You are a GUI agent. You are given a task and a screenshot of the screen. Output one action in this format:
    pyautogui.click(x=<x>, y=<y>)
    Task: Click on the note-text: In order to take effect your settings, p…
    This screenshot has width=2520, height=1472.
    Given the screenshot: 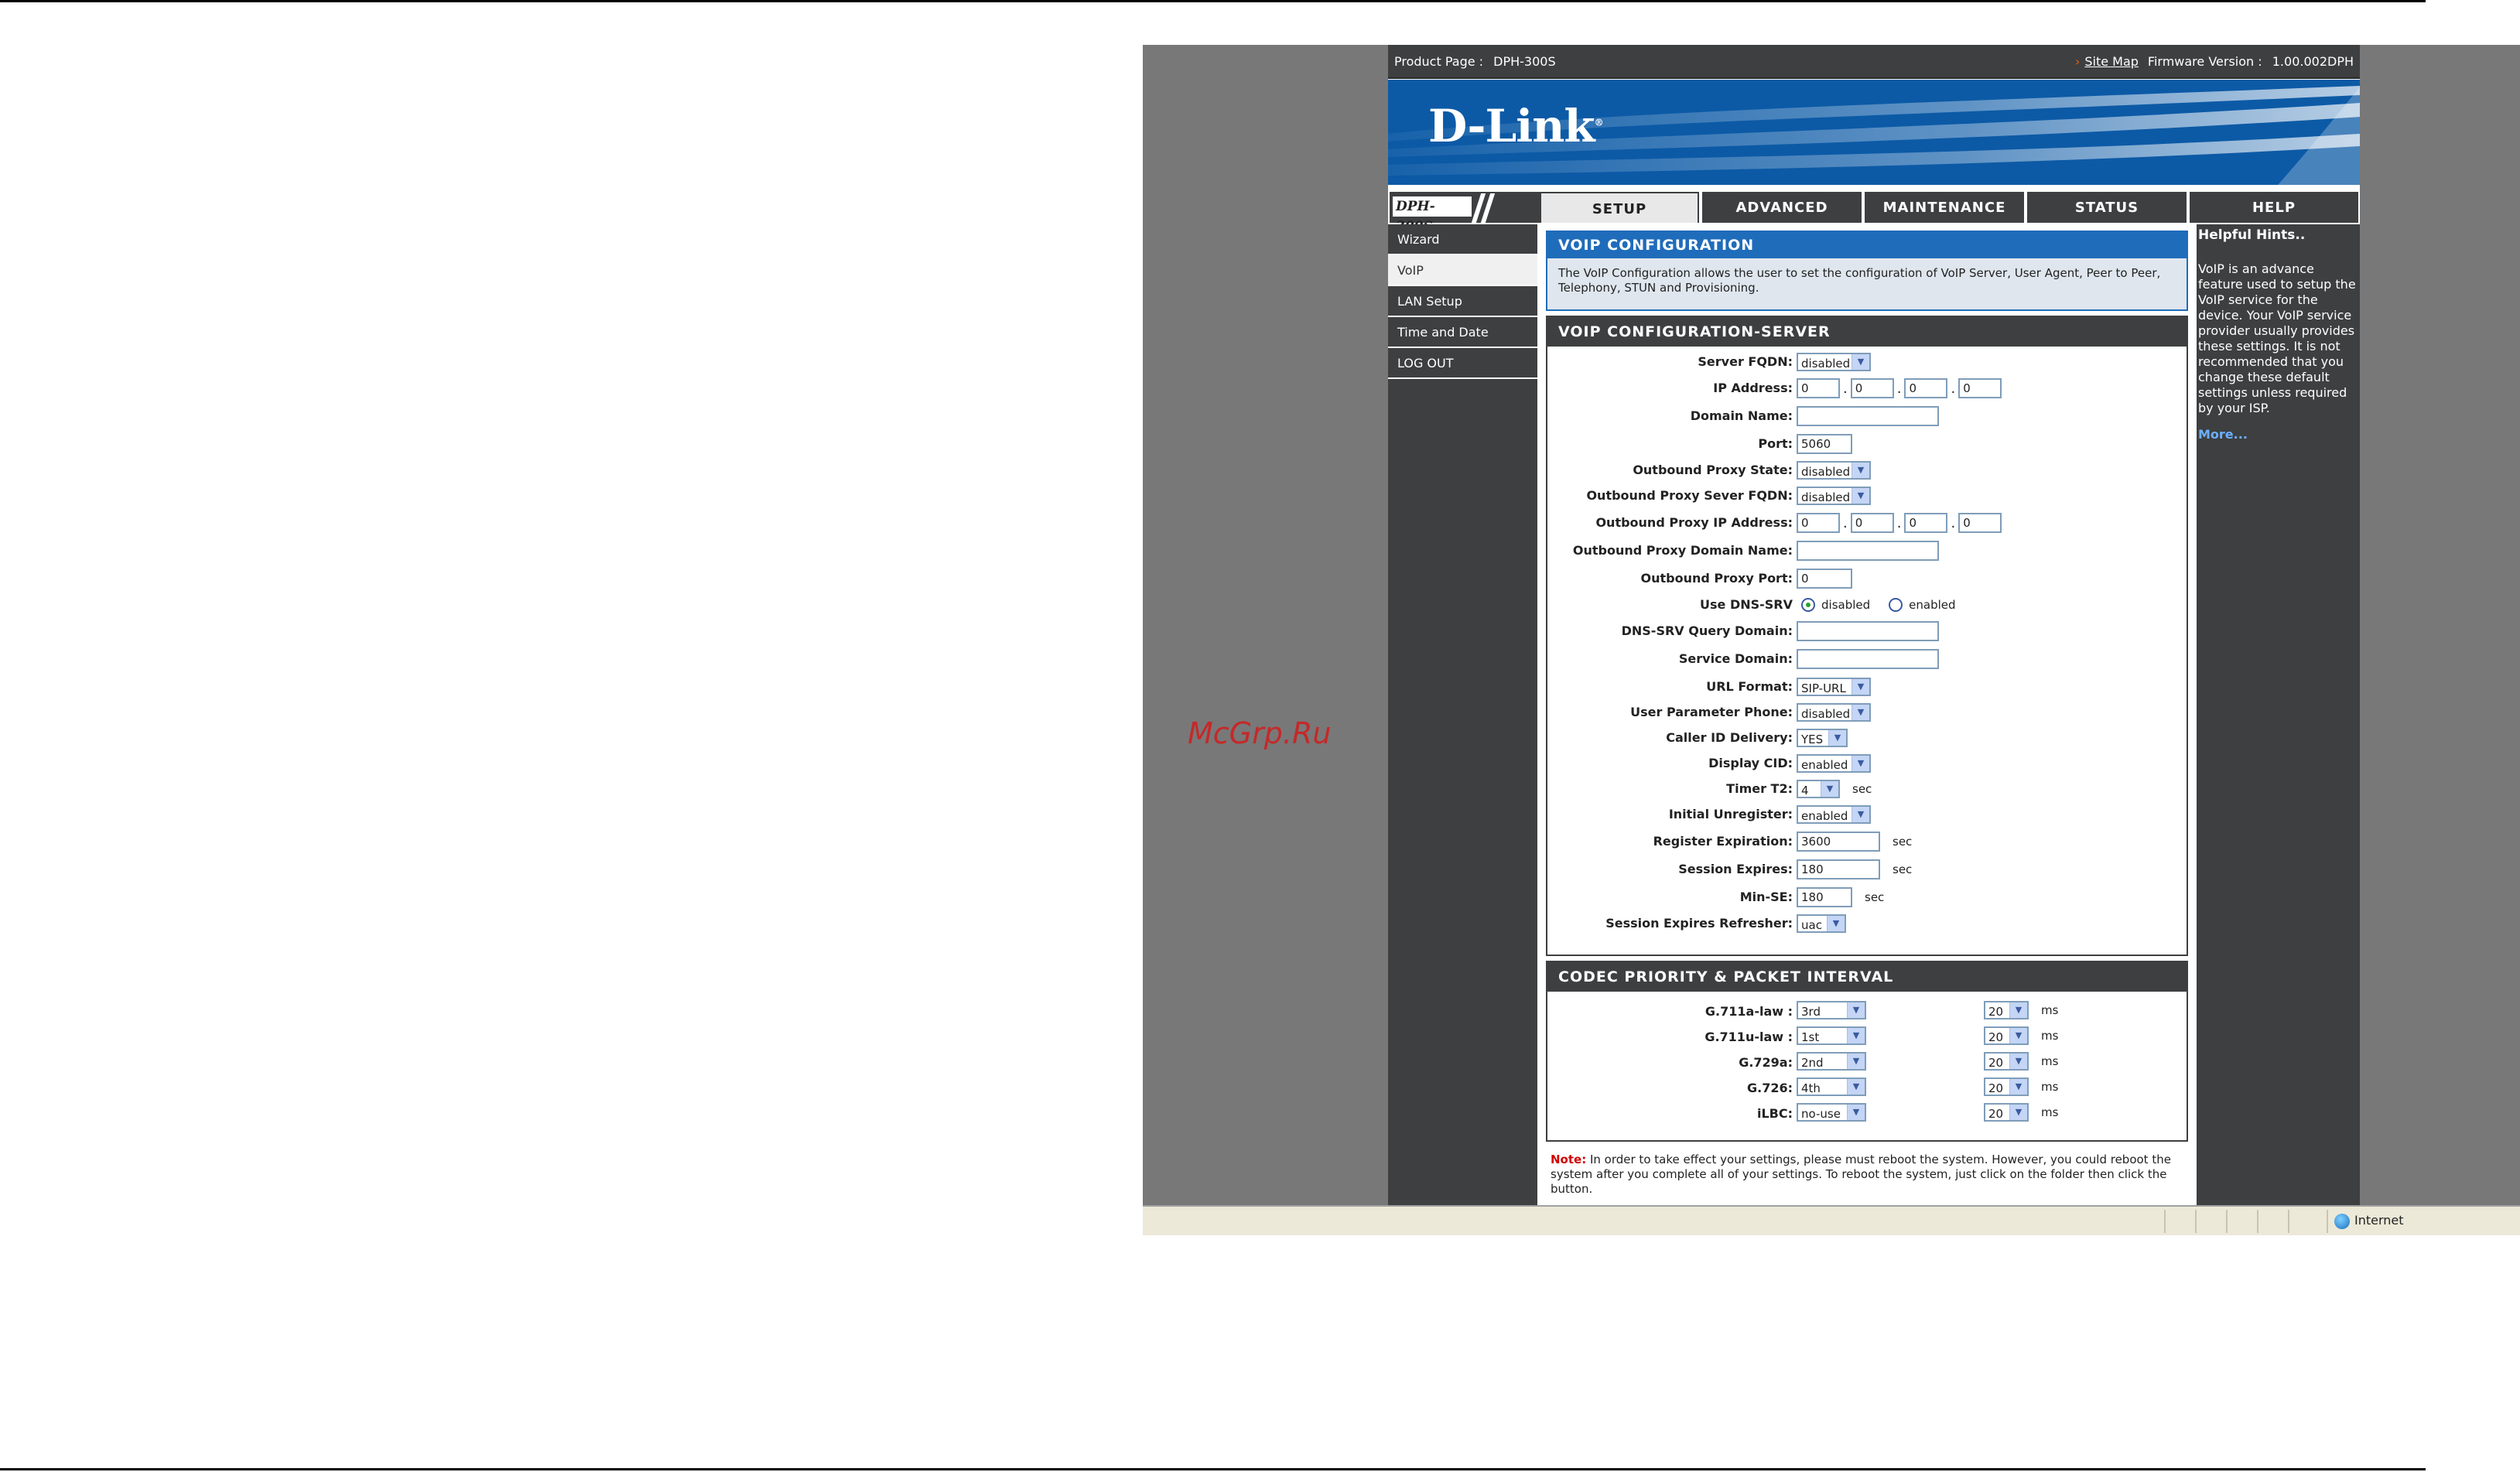 What is the action you would take?
    pyautogui.click(x=1861, y=1174)
    